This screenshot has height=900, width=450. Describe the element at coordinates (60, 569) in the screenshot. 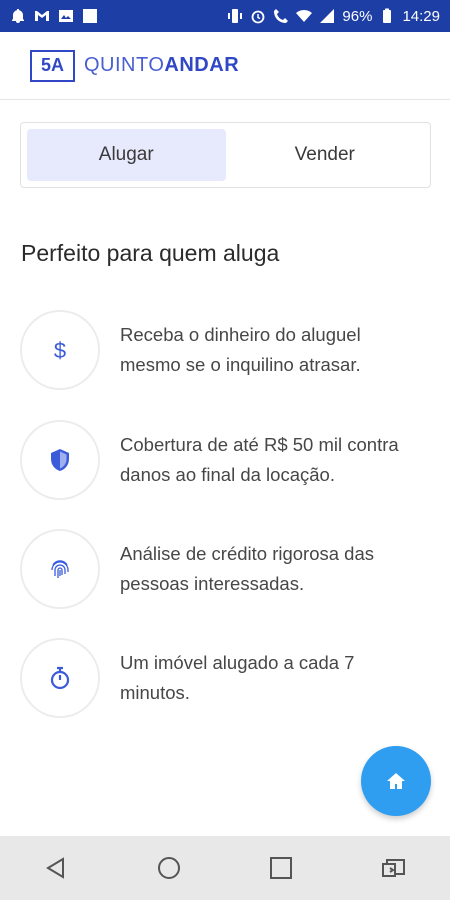

I see `fingerprint-icon` at that location.